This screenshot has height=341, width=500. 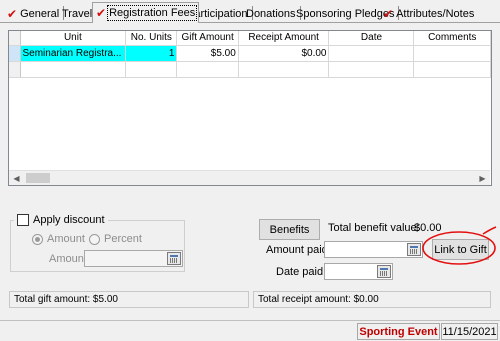 I want to click on apply-discount-label: Apply discount, so click(x=69, y=220).